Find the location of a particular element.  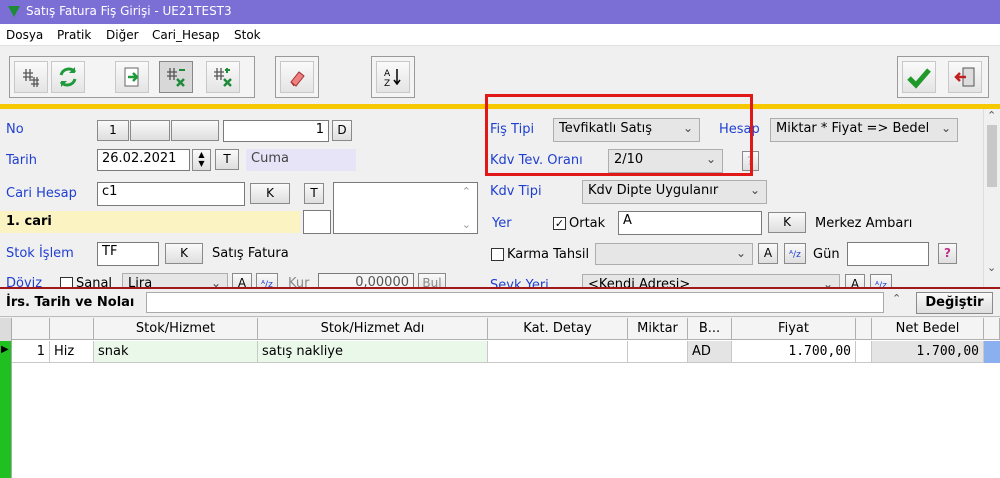

grid-header-net-bedel: Net Bedel is located at coordinates (928, 329).